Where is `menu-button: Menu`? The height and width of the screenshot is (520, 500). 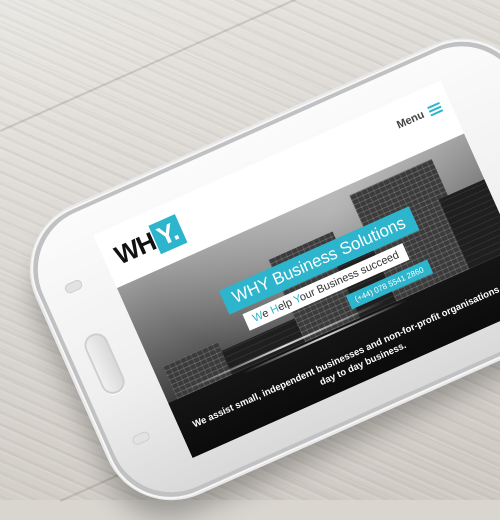 menu-button: Menu is located at coordinates (419, 116).